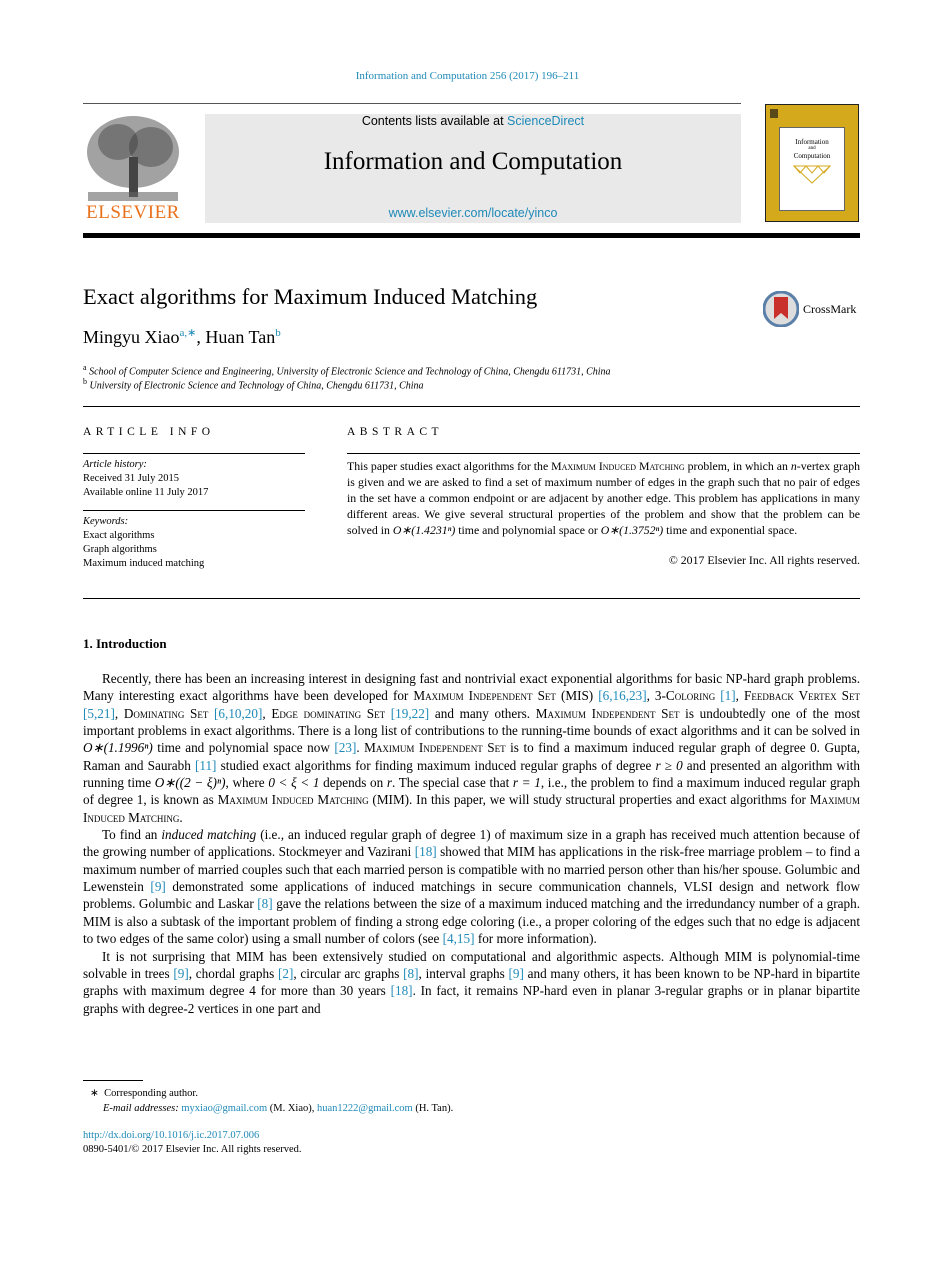 The image size is (935, 1266). Describe the element at coordinates (526, 783) in the screenshot. I see `math-text: r = 1` at that location.